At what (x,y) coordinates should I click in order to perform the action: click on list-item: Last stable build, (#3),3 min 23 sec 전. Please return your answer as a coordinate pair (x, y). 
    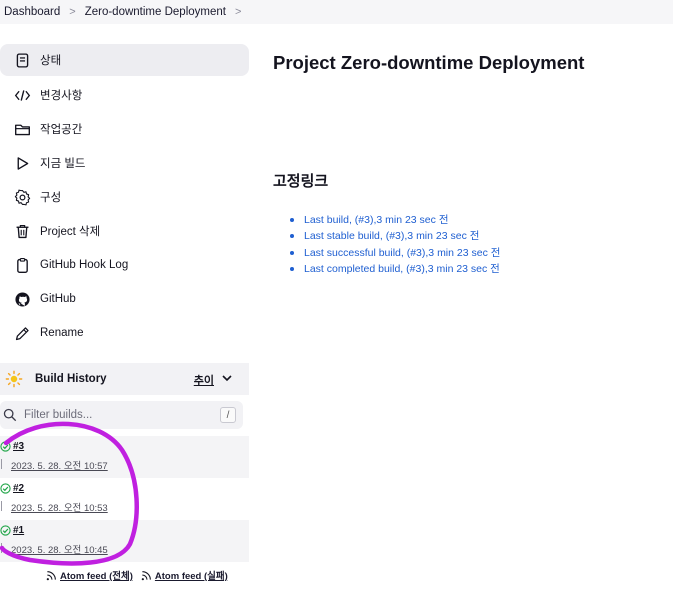
    Looking at the image, I should click on (395, 236).